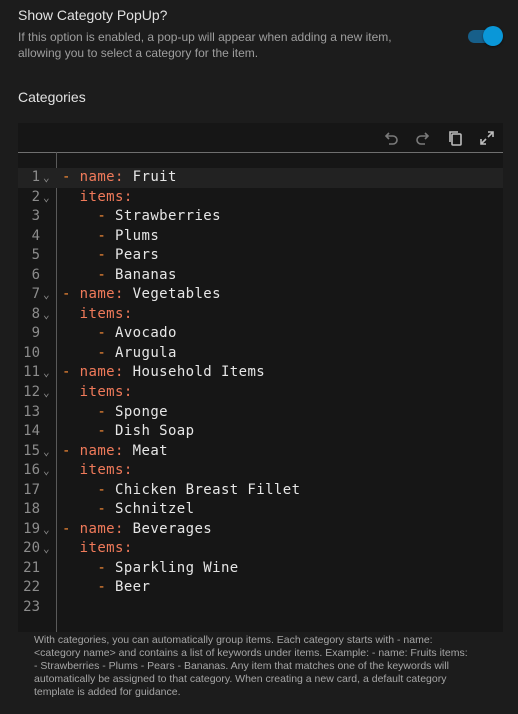  What do you see at coordinates (484, 35) in the screenshot?
I see `category-popup-toggle` at bounding box center [484, 35].